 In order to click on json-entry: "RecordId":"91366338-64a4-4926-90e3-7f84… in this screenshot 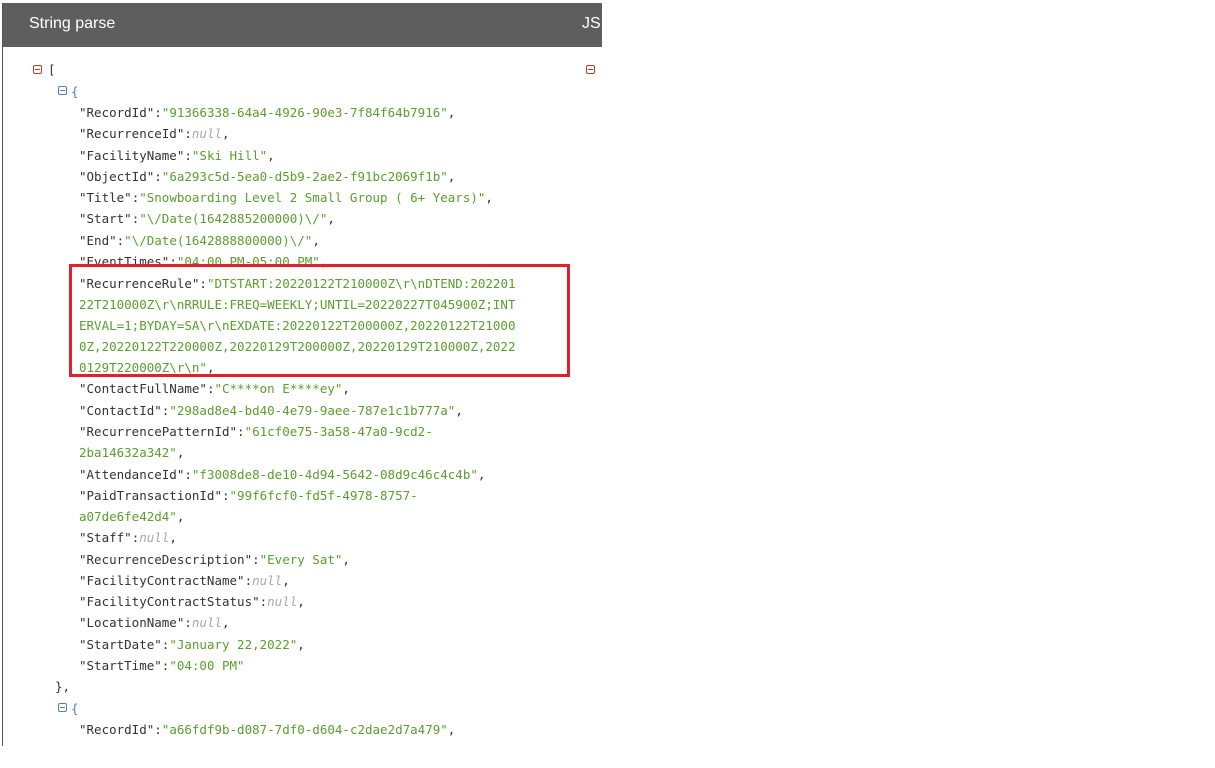, I will do `click(267, 112)`.